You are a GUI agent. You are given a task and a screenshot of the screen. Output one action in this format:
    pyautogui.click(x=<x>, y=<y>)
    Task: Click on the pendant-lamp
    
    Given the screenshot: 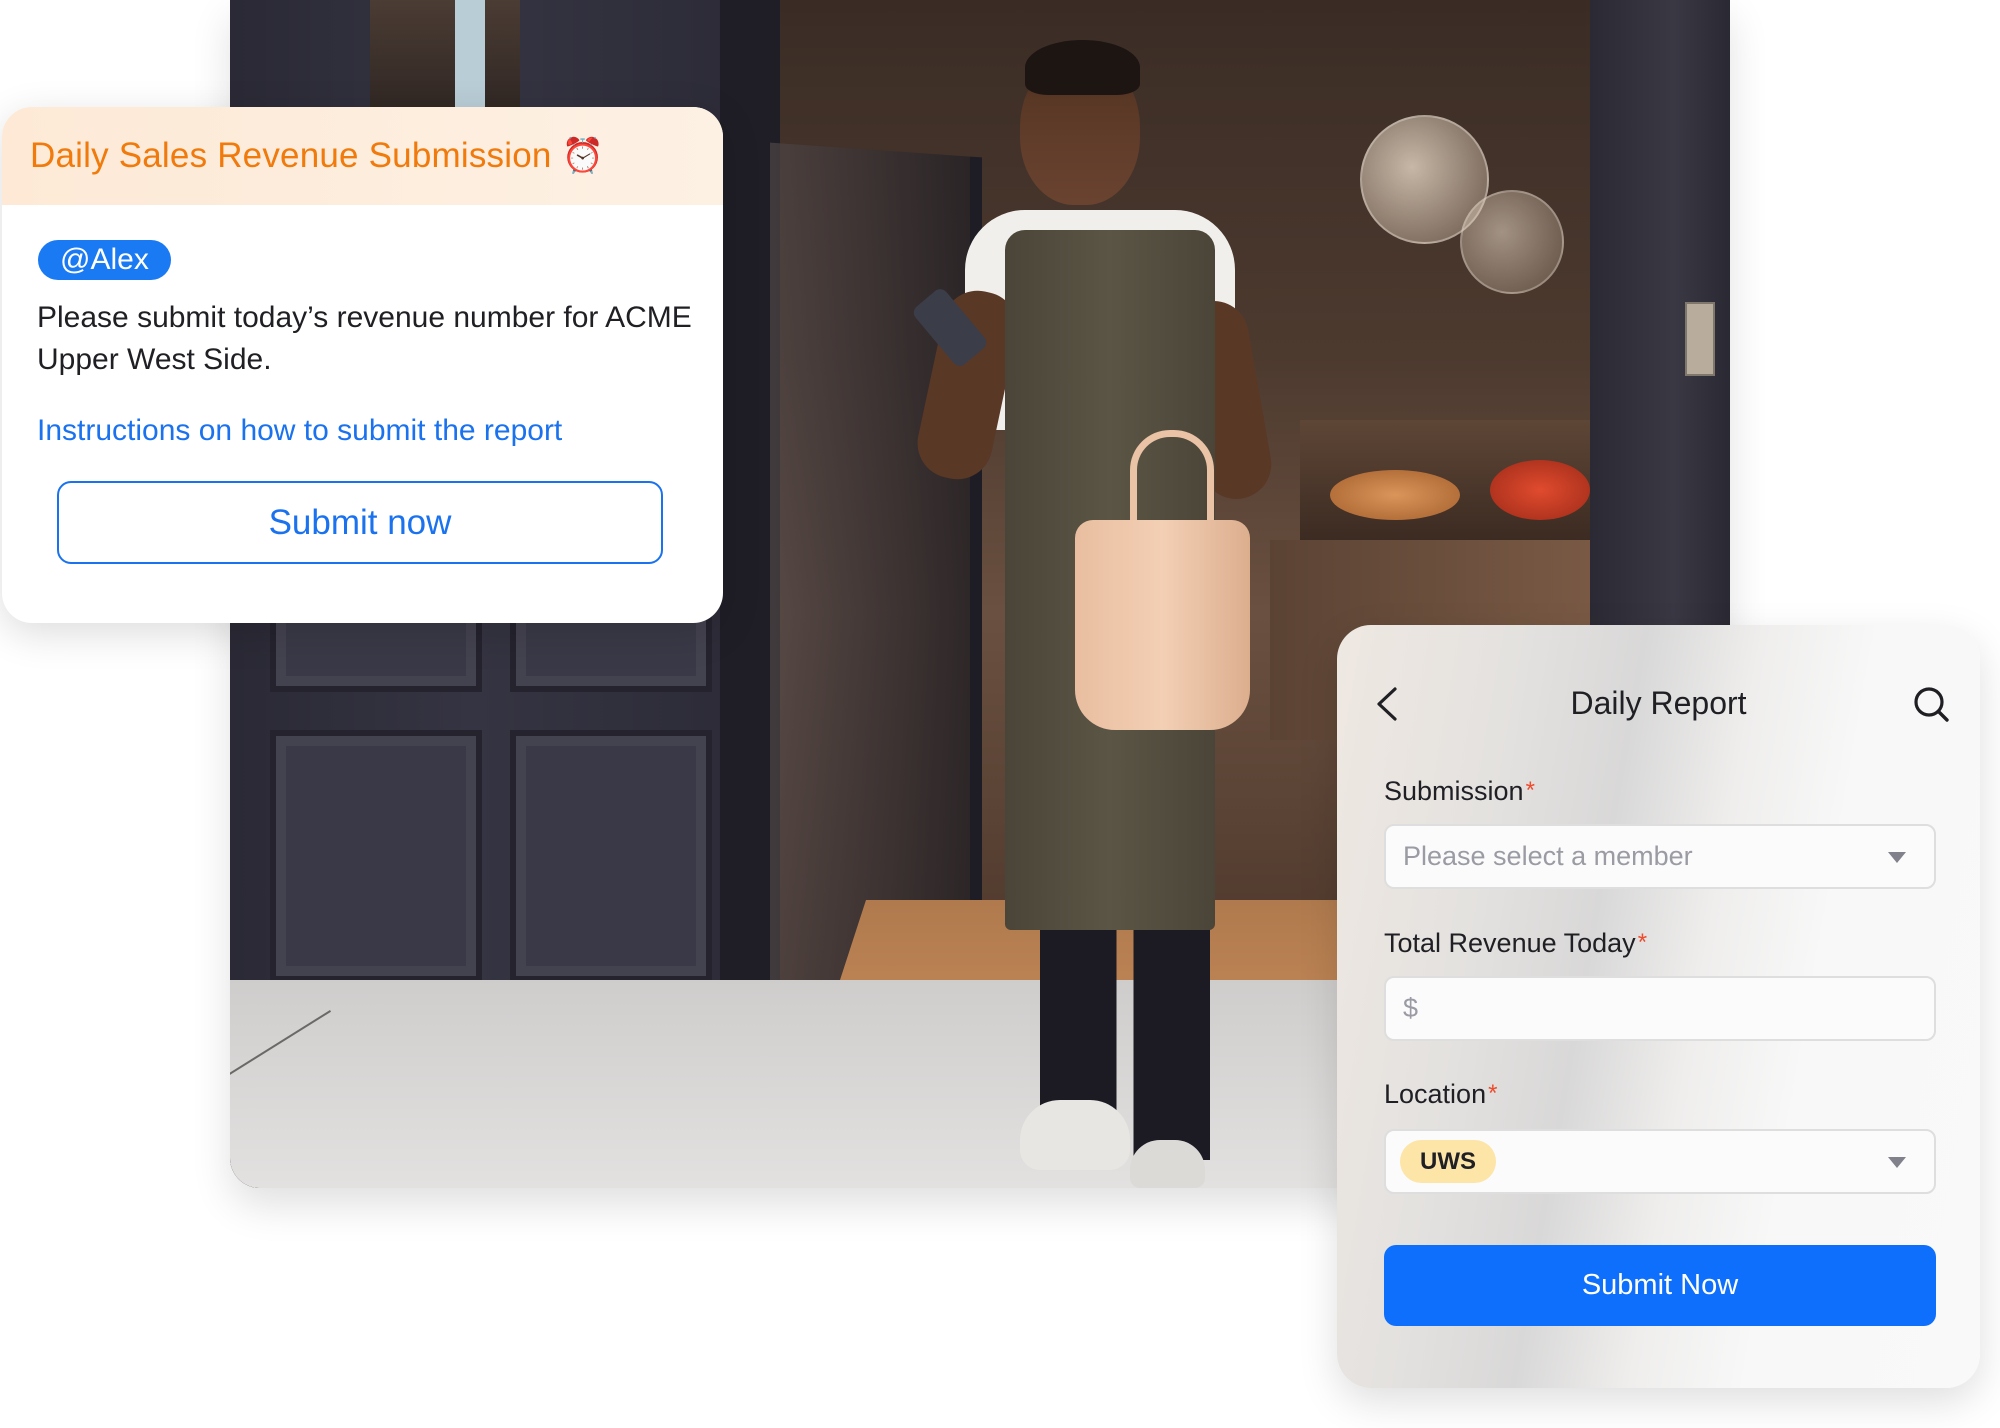 What is the action you would take?
    pyautogui.click(x=1512, y=242)
    